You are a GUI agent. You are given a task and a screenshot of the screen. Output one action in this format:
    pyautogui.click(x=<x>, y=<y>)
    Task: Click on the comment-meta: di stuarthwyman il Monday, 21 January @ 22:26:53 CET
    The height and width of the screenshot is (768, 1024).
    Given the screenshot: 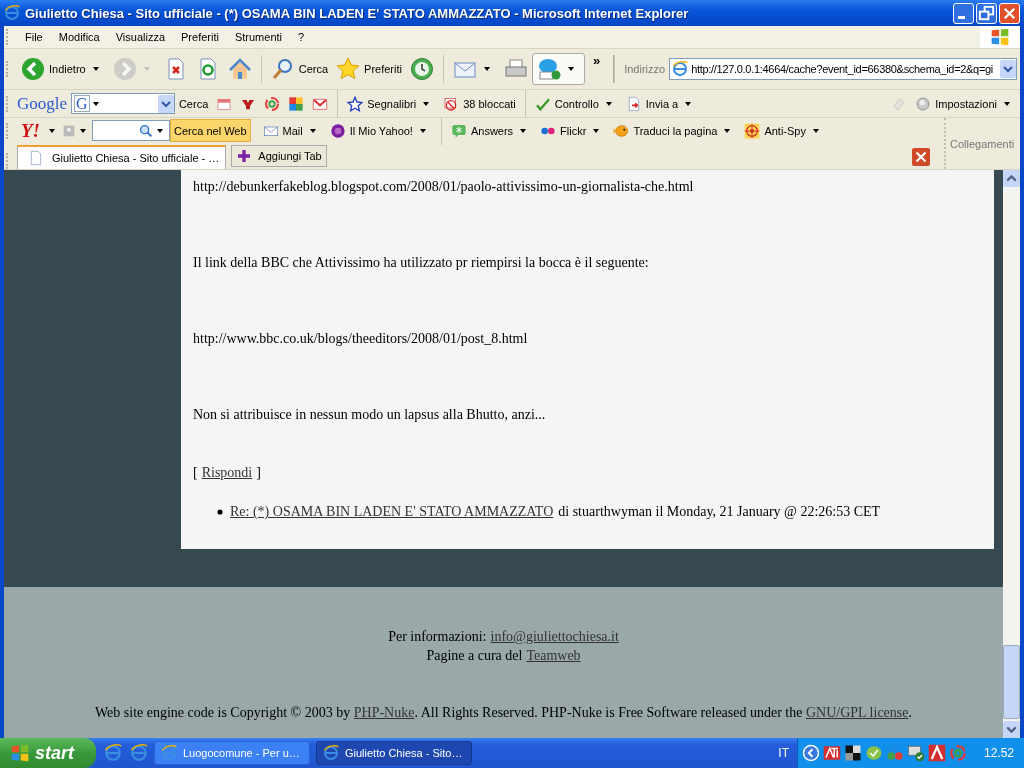 What is the action you would take?
    pyautogui.click(x=719, y=512)
    